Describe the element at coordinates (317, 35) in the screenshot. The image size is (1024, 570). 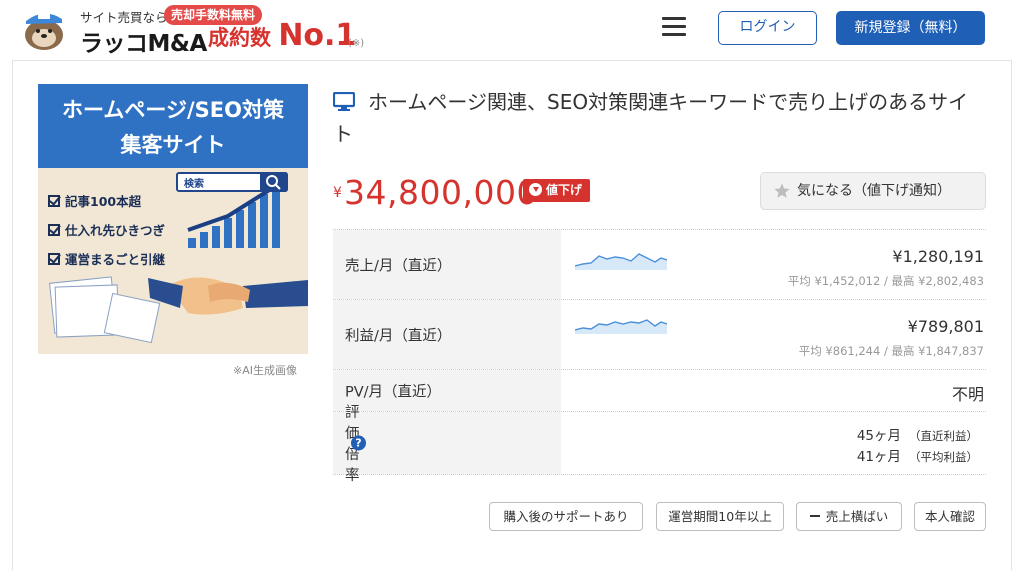
I see `rank-number: No.1` at that location.